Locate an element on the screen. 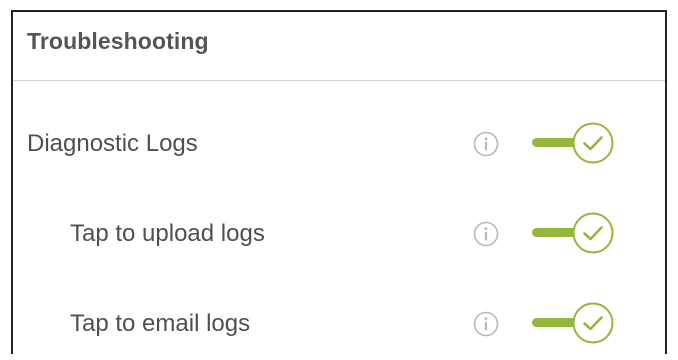  setting-label: Tap to email logs is located at coordinates (160, 323).